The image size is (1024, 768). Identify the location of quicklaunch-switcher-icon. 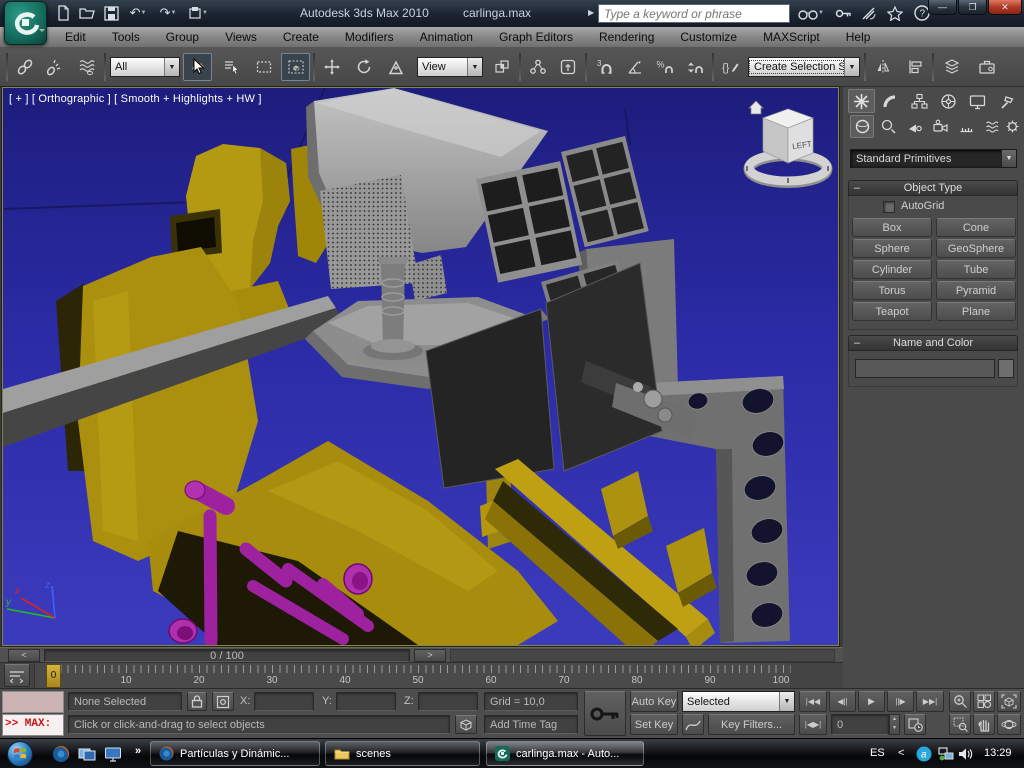
(87, 754).